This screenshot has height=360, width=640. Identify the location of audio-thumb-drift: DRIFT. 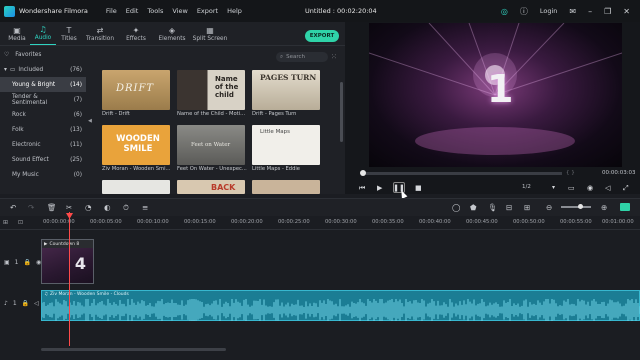
(136, 90).